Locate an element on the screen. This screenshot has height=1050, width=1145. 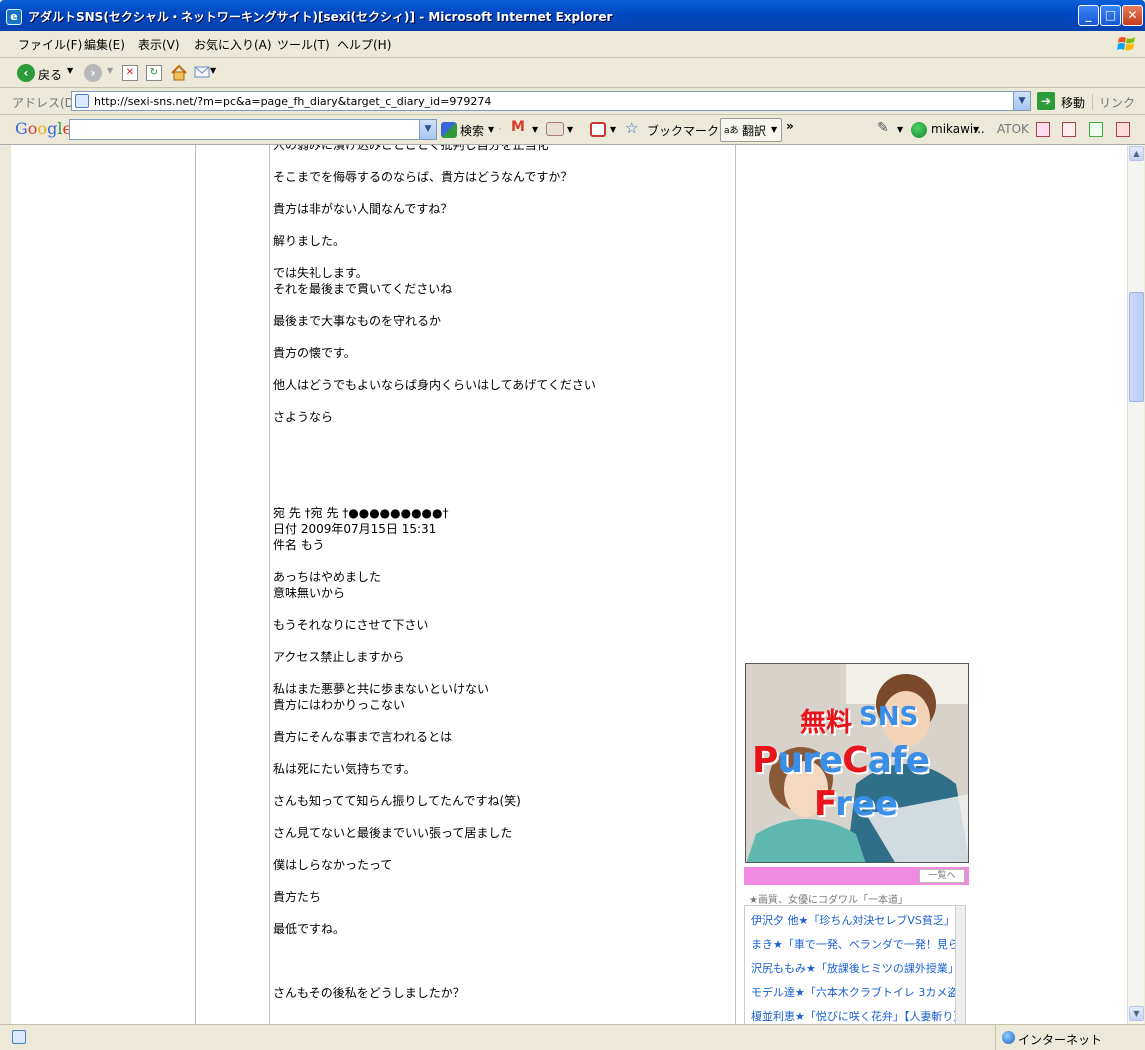
maximize-button: □ is located at coordinates (1110, 15).